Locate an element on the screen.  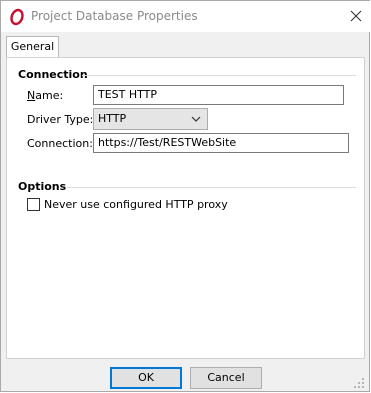
connection-section-title: Connection is located at coordinates (53, 74).